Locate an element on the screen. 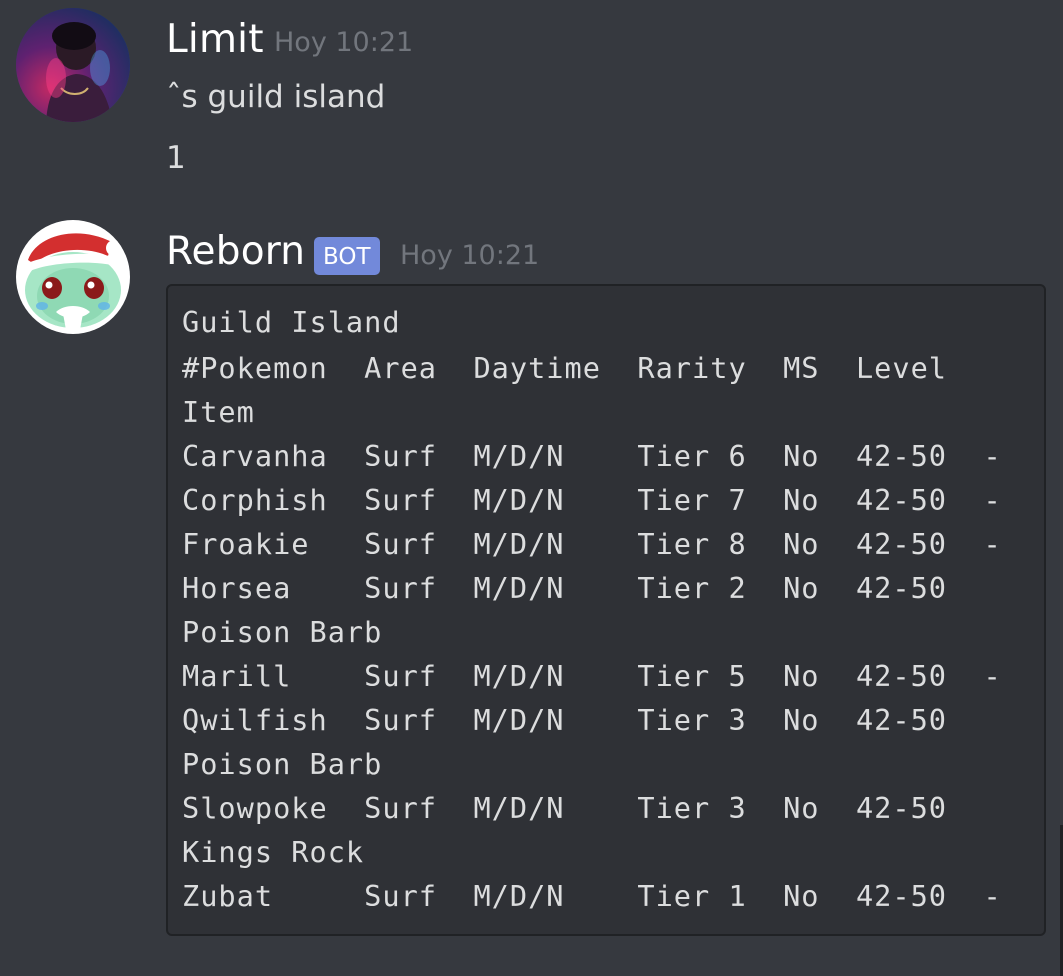  code-line: Item is located at coordinates (218, 412).